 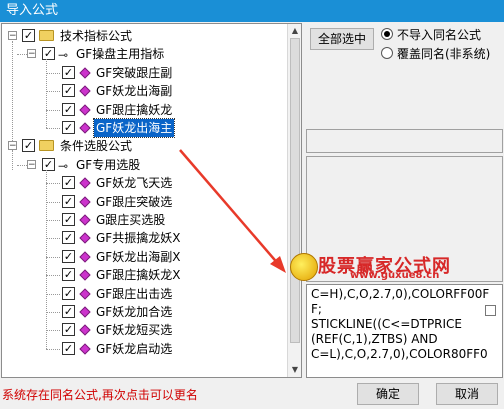 I want to click on formula-label: GF跟庄擒妖龙X, so click(x=138, y=275).